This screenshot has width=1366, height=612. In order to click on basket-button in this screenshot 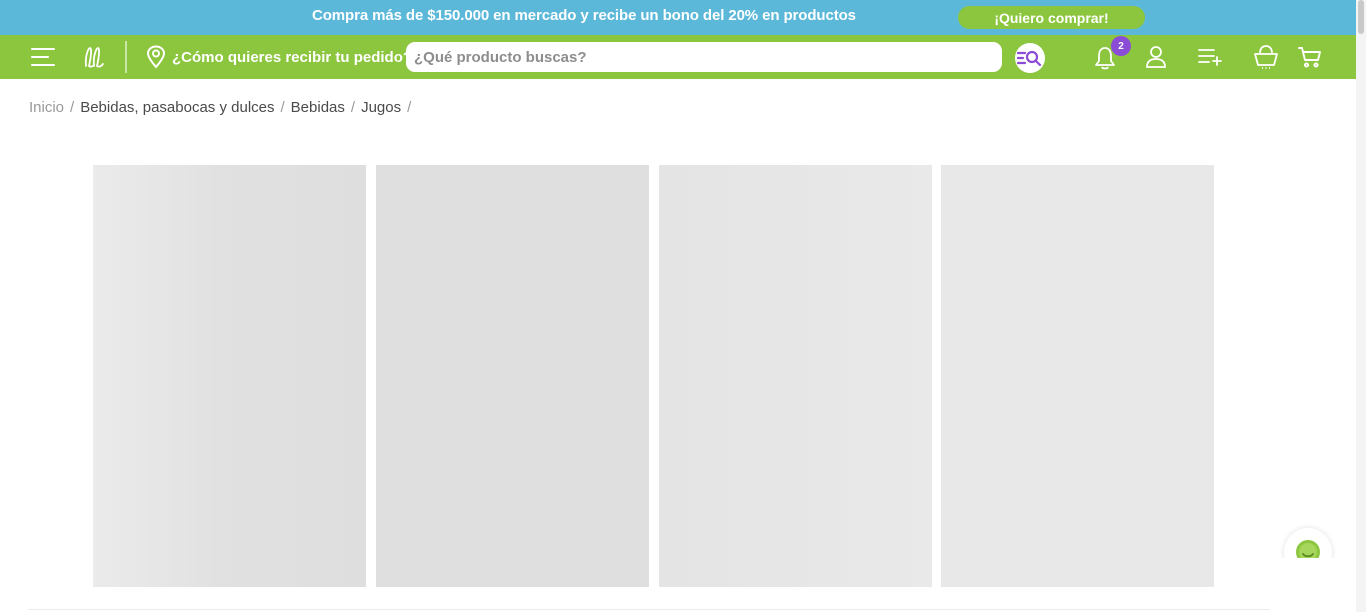, I will do `click(1266, 57)`.